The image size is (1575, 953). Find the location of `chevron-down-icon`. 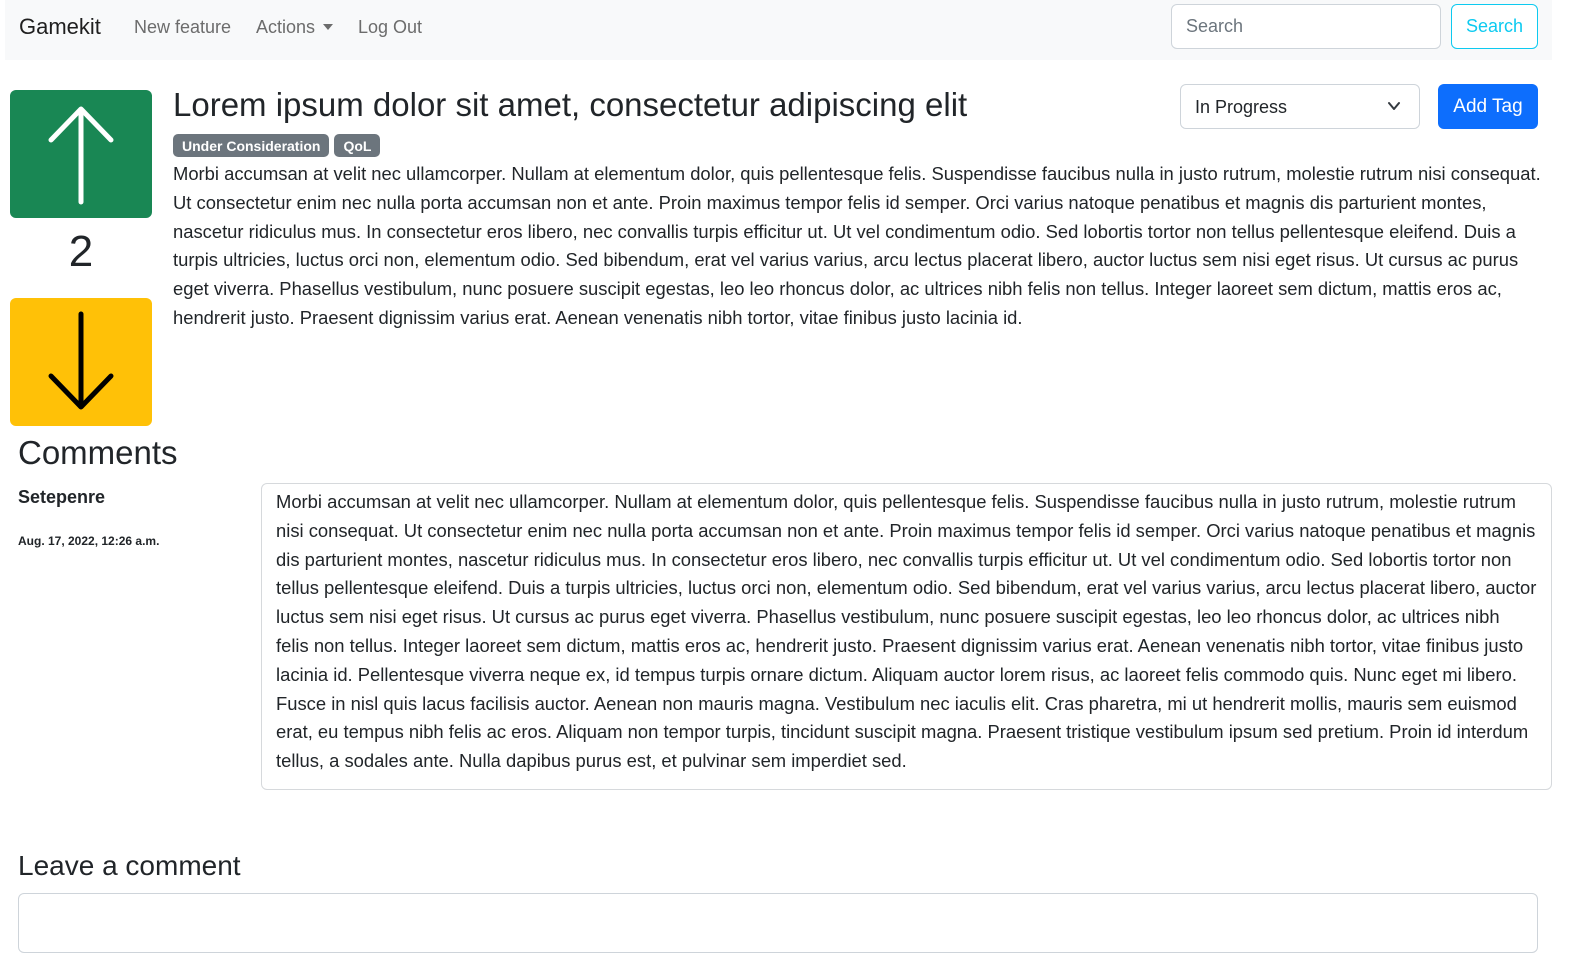

chevron-down-icon is located at coordinates (1394, 106).